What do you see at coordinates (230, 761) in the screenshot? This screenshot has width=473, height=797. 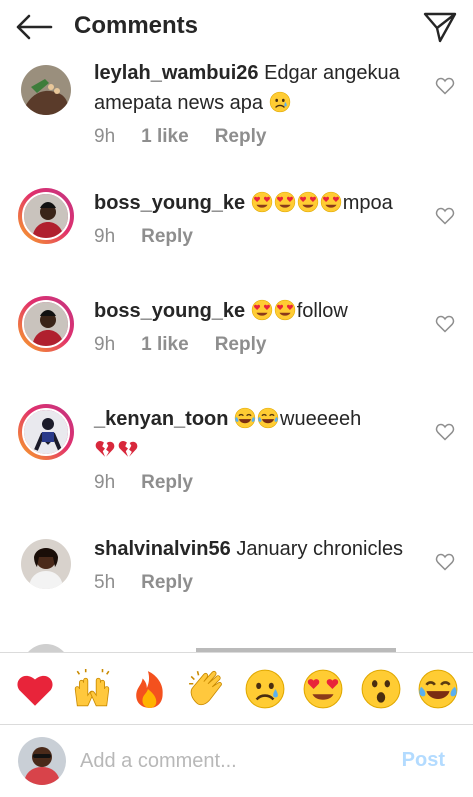 I see `comment-input` at bounding box center [230, 761].